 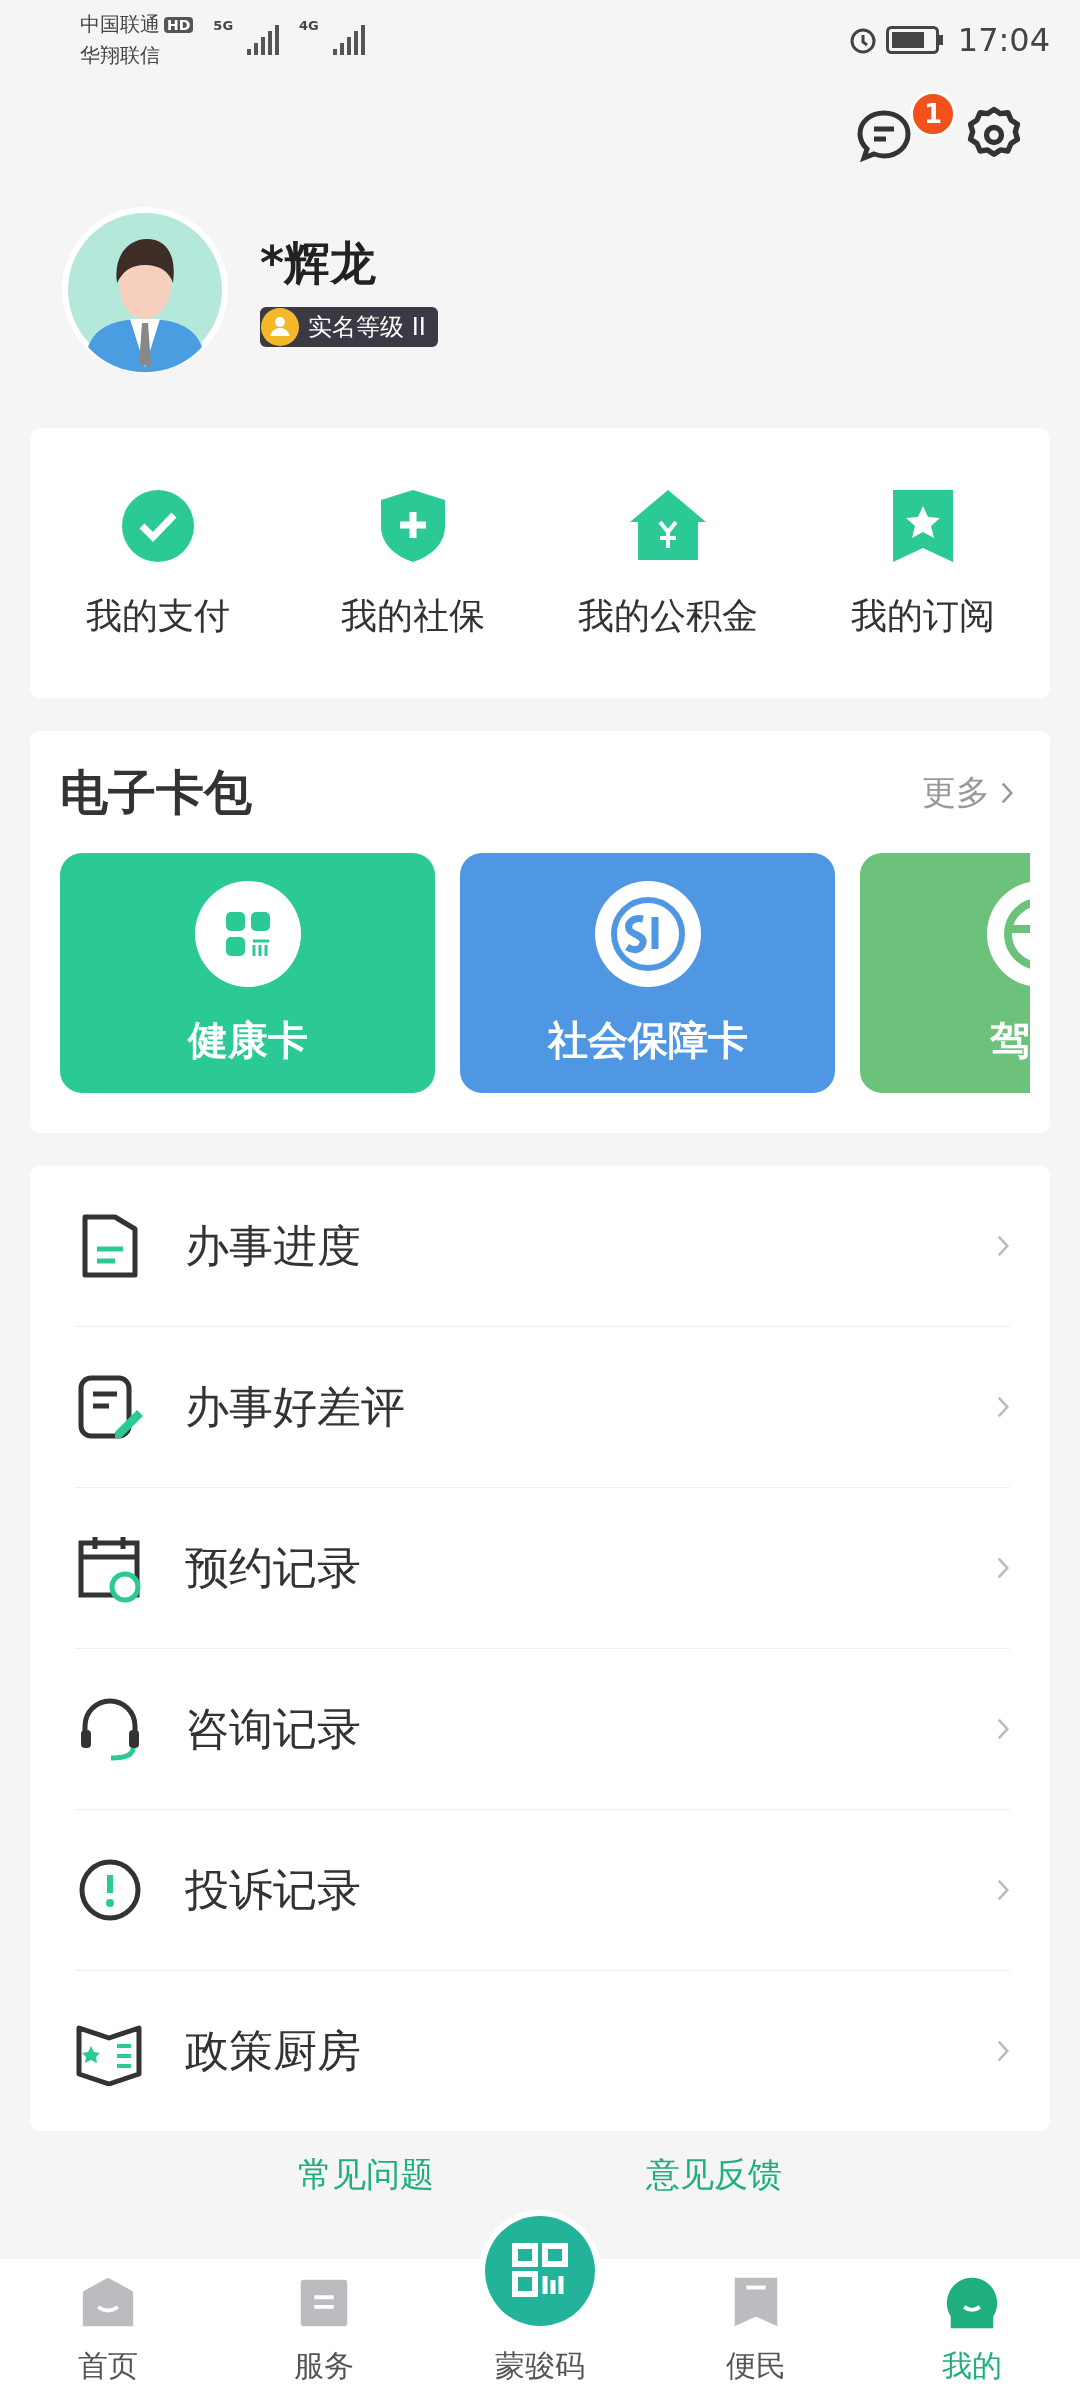 I want to click on quick-action-label: 我的支付, so click(x=157, y=616).